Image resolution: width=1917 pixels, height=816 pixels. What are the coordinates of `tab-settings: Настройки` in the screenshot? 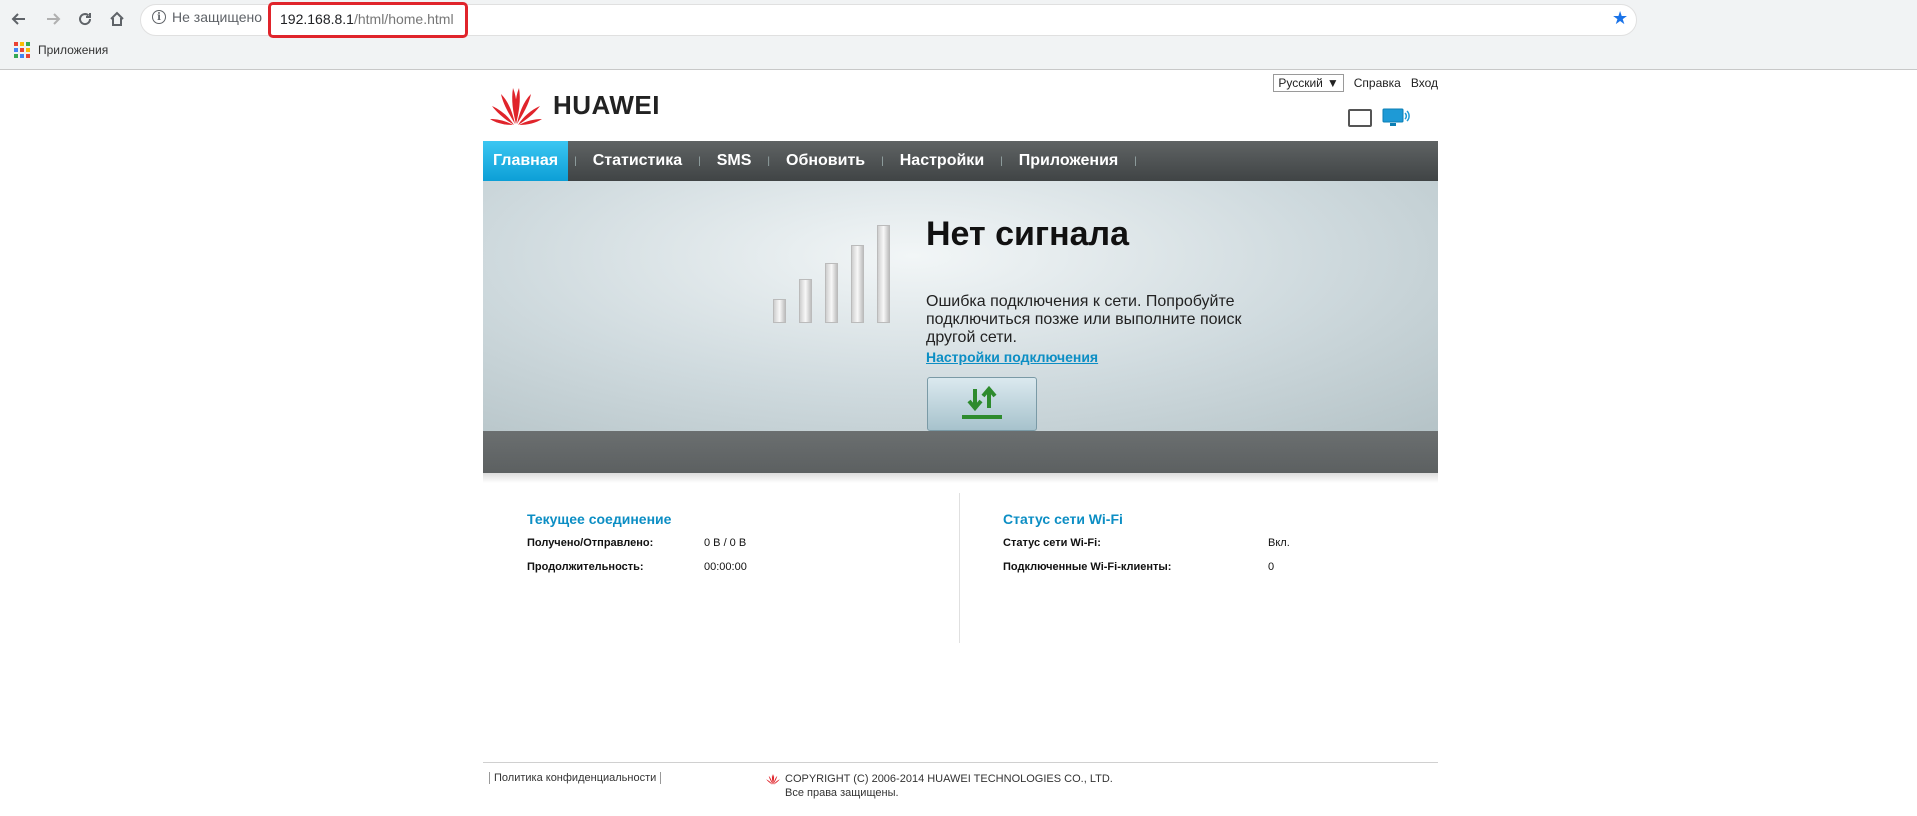 It's located at (942, 161).